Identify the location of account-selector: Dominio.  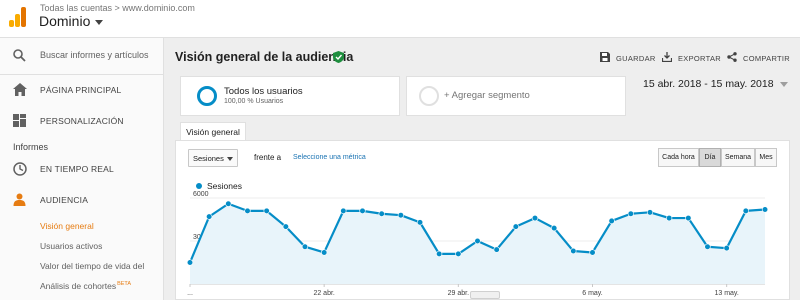
(71, 21).